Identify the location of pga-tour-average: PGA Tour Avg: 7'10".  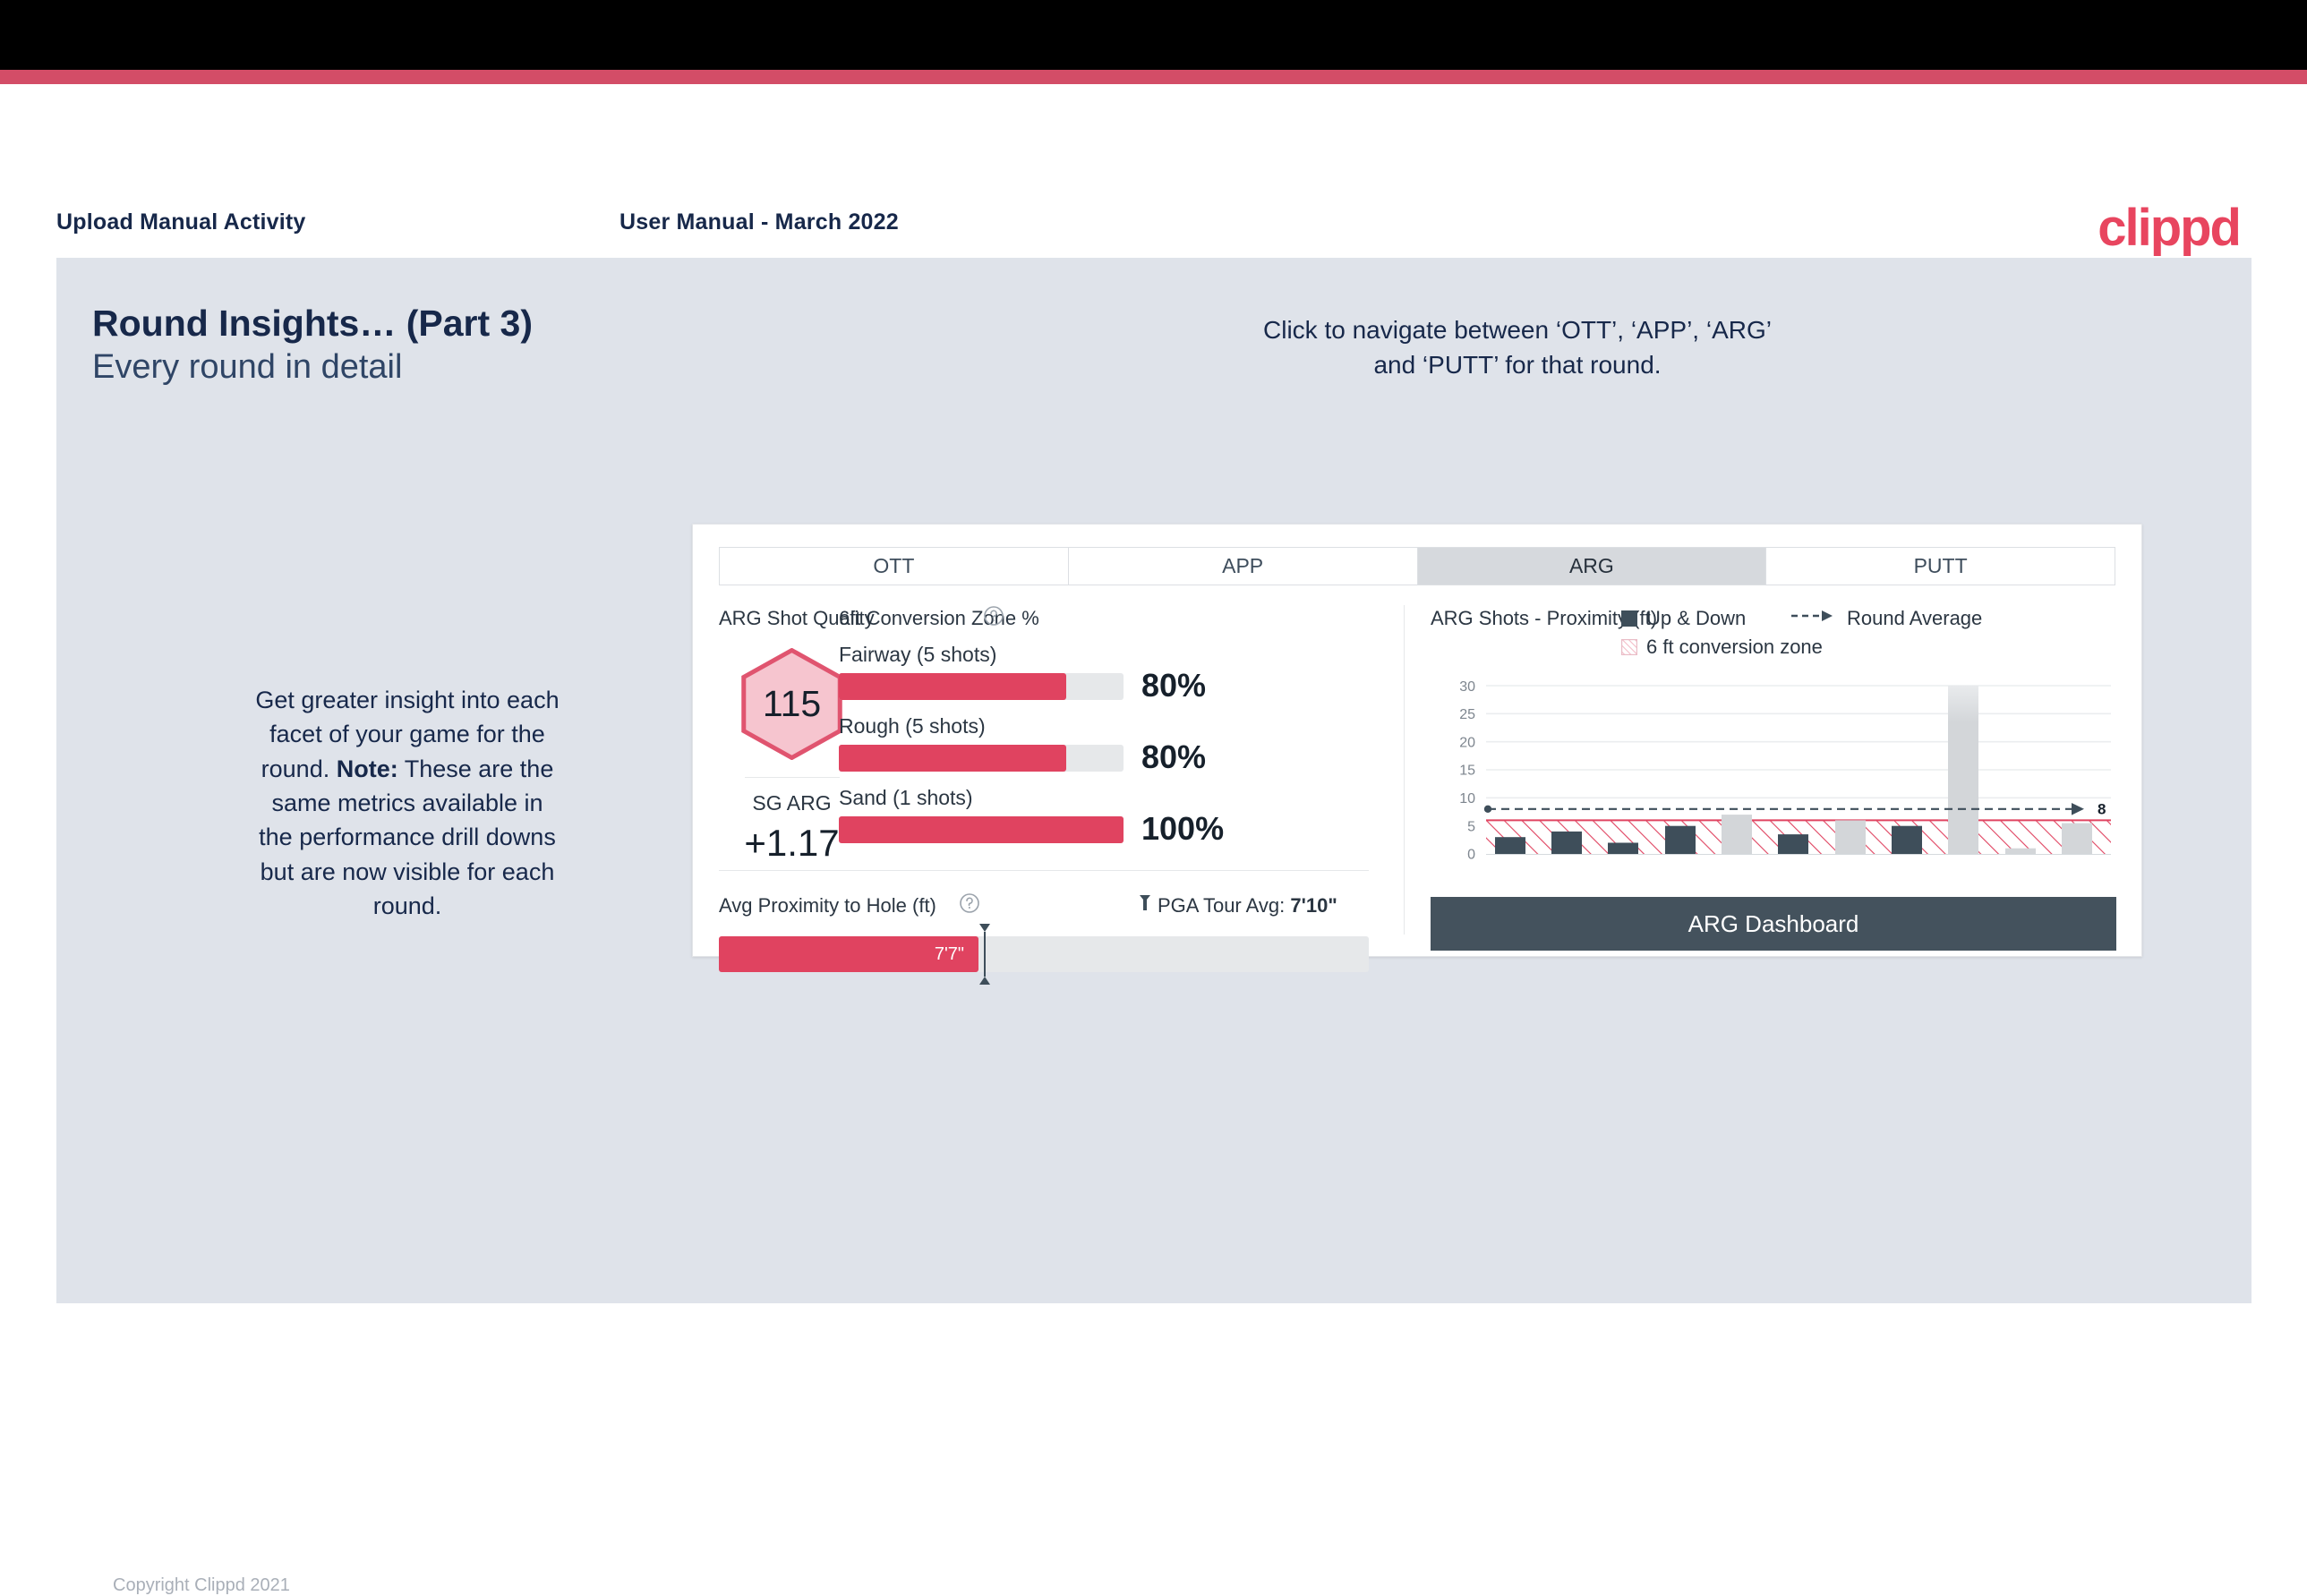
(1247, 906).